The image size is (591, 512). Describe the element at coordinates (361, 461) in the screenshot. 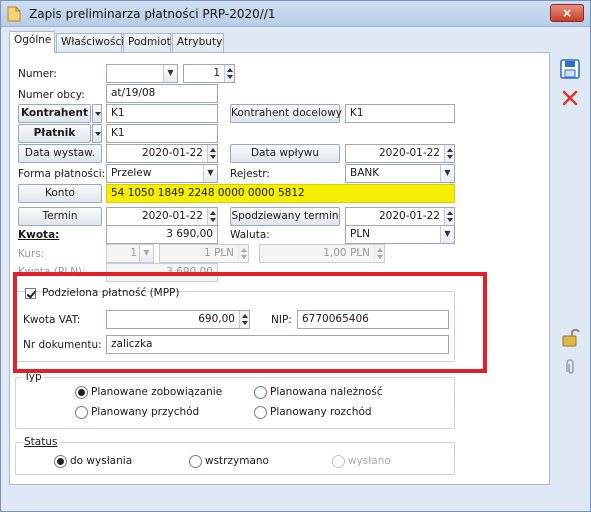

I see `radio-wyslano: wysłano` at that location.